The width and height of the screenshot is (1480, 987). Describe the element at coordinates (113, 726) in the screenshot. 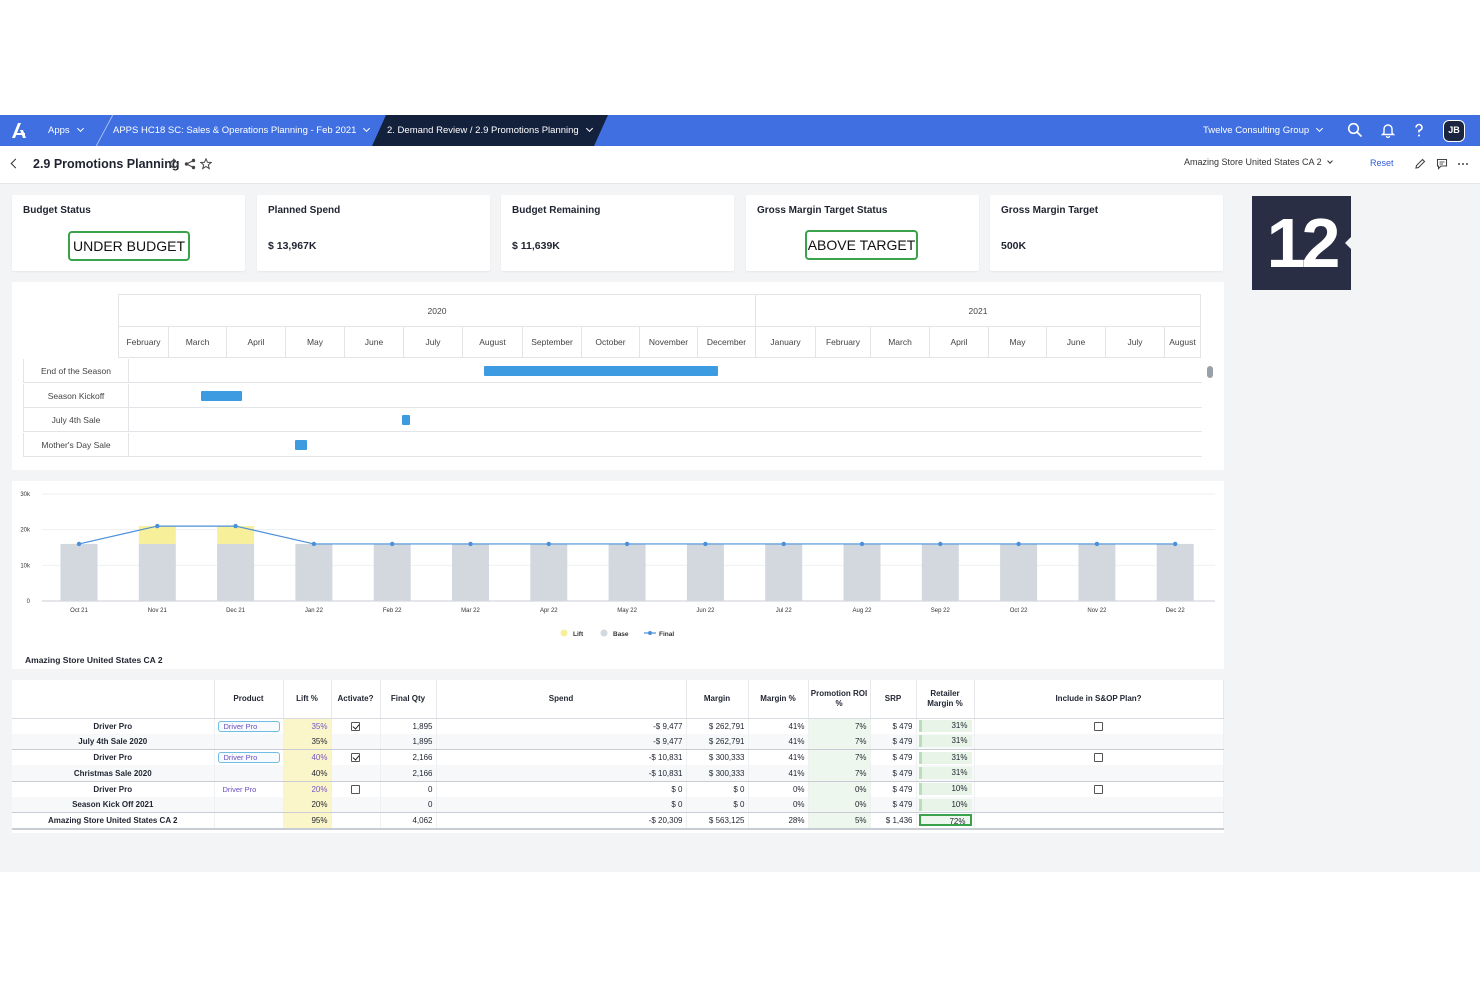

I see `row-label: Driver Pro` at that location.